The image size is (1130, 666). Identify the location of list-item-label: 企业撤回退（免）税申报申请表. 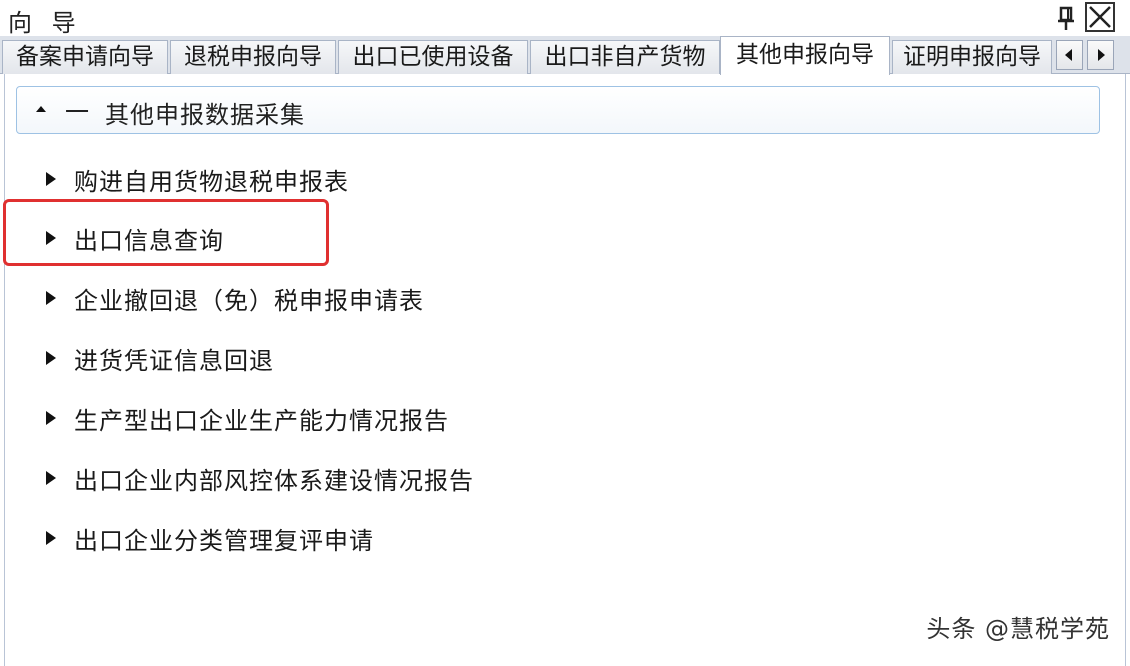
(249, 301).